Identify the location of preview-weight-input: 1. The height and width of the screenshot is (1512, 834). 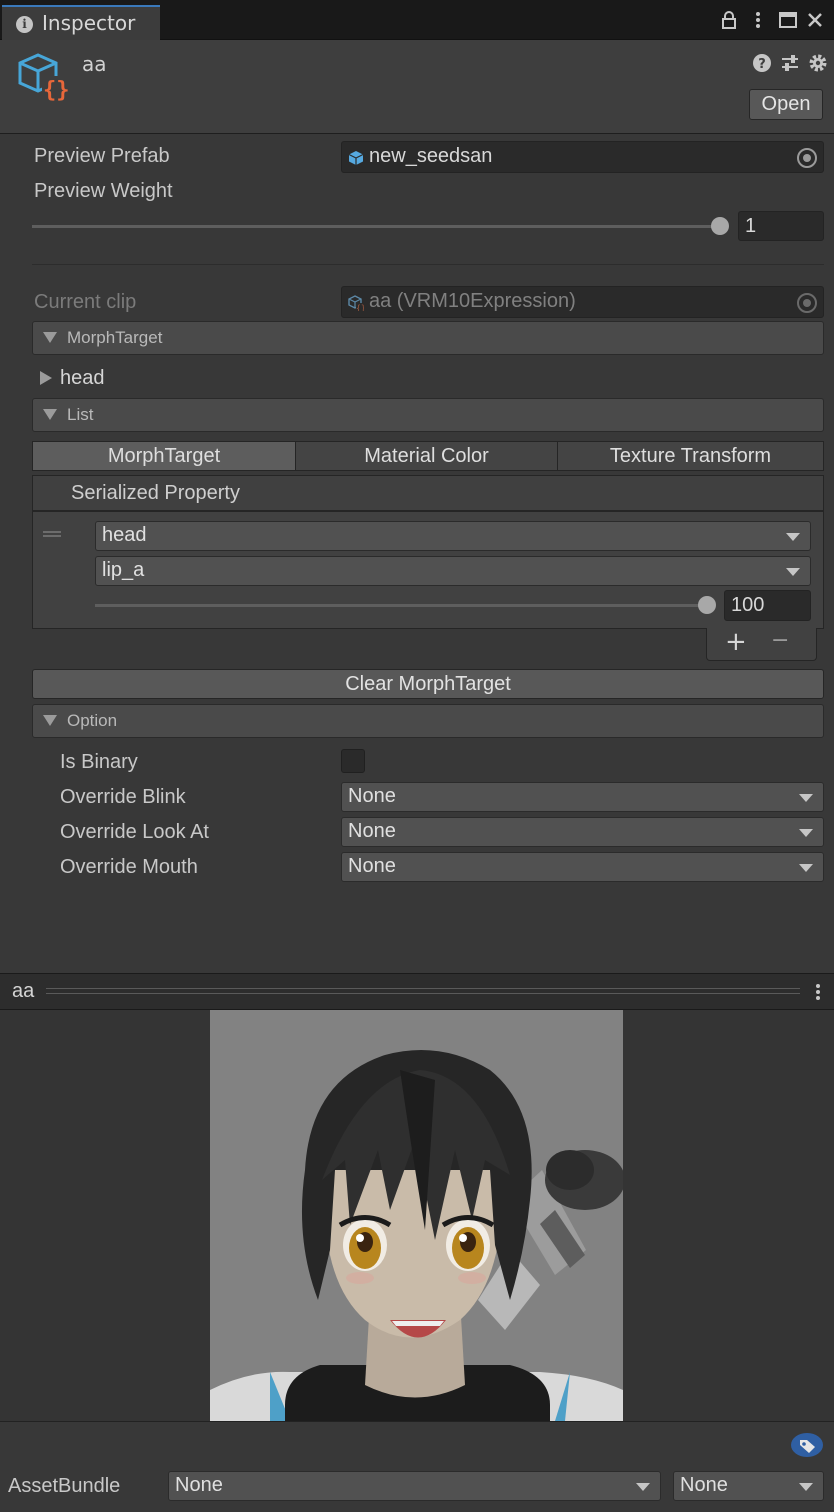
(781, 226).